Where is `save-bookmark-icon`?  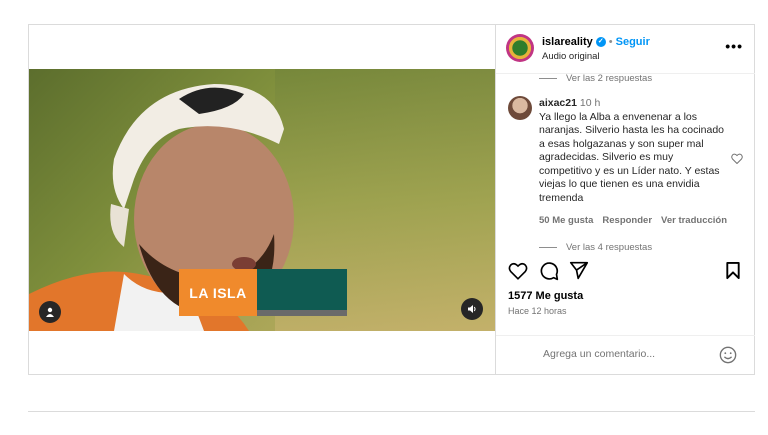 save-bookmark-icon is located at coordinates (733, 270).